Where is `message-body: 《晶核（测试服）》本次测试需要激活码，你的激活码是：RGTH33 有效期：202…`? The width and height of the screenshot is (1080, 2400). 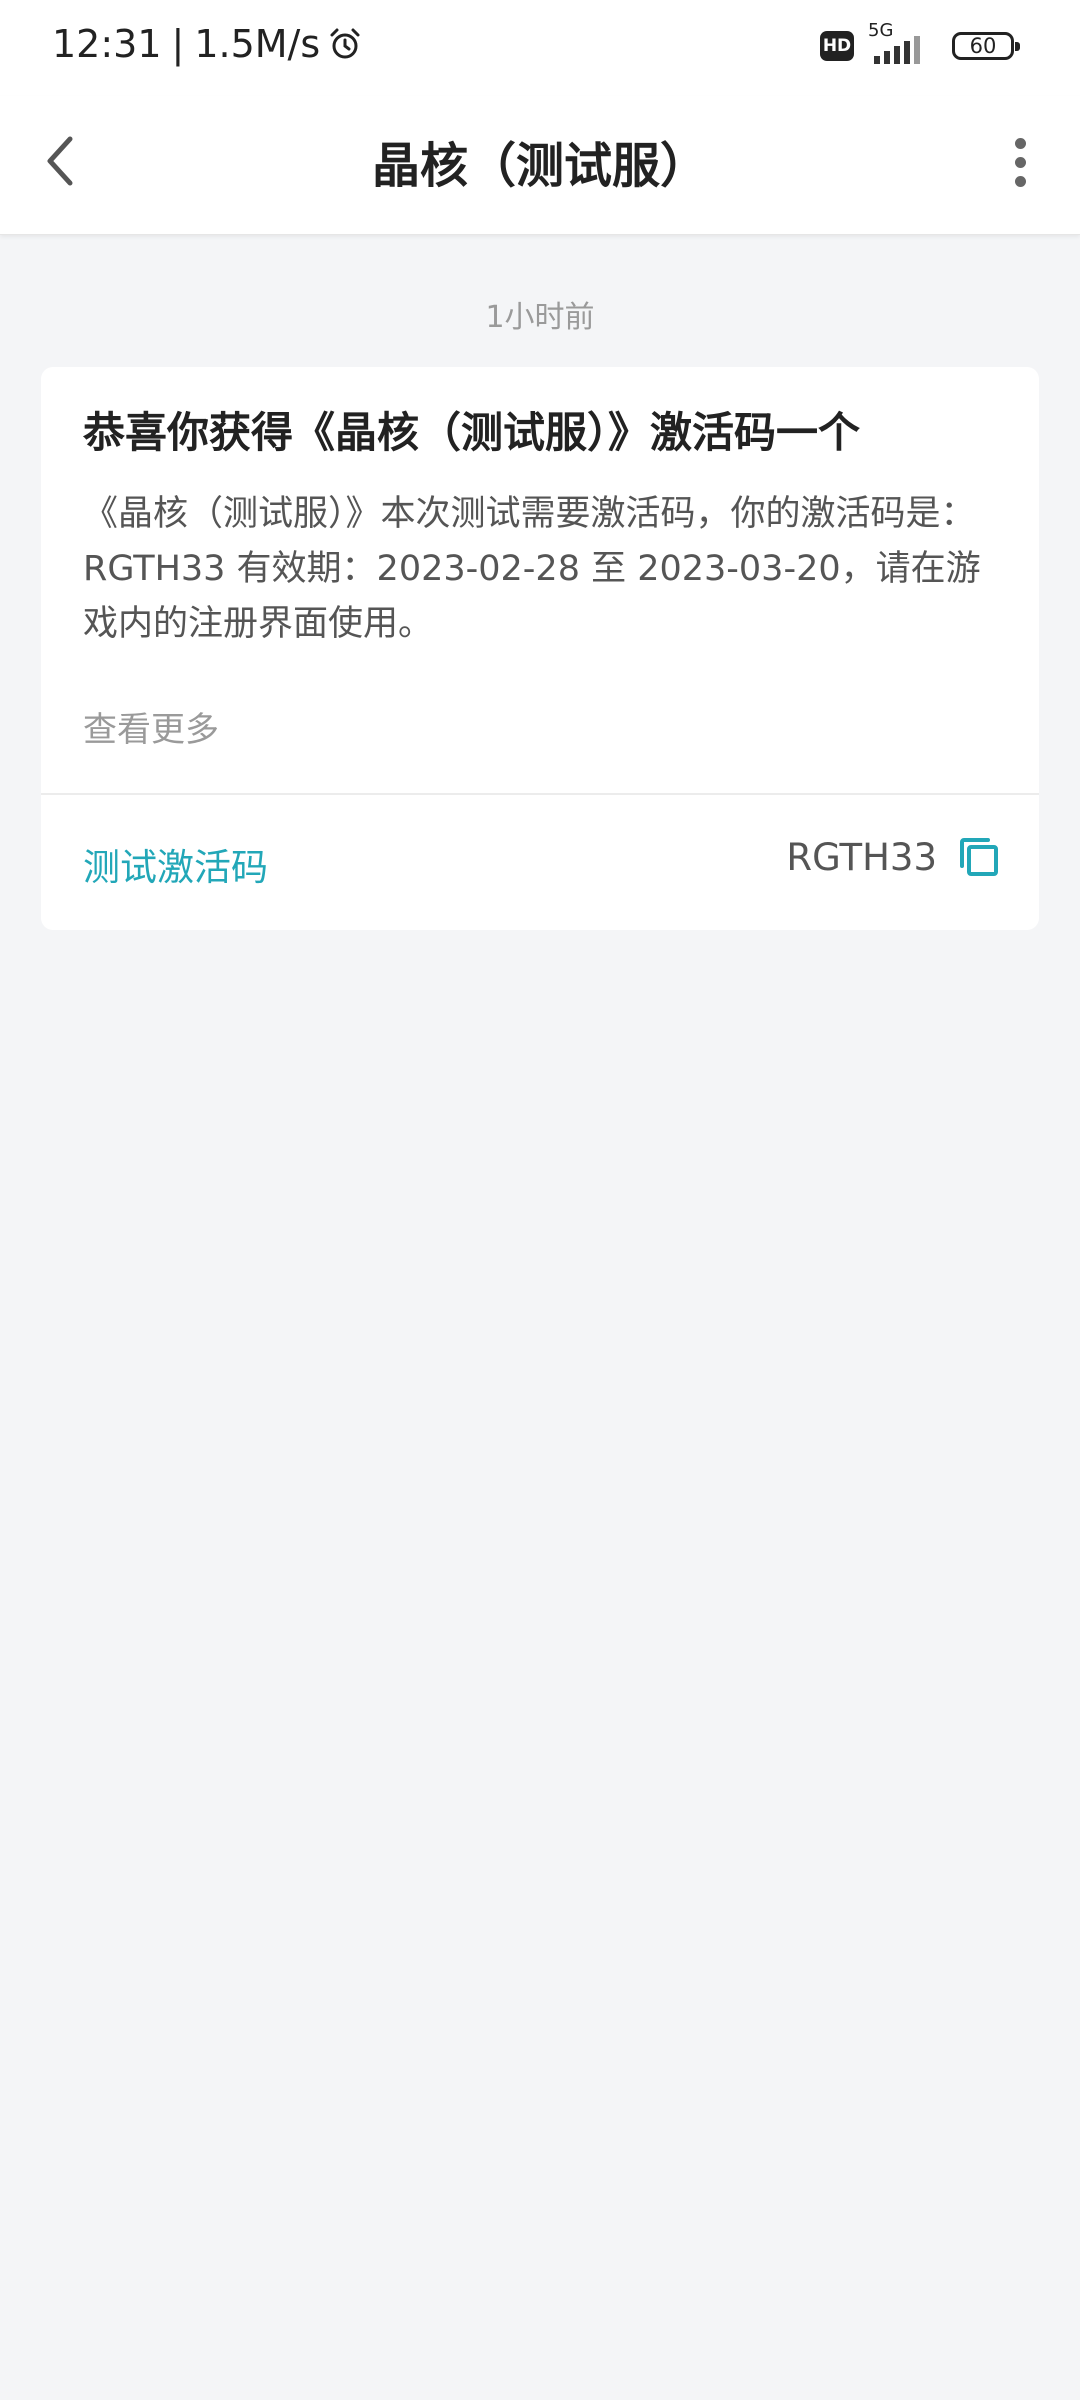 message-body: 《晶核（测试服）》本次测试需要激活码，你的激活码是：RGTH33 有效期：202… is located at coordinates (532, 569).